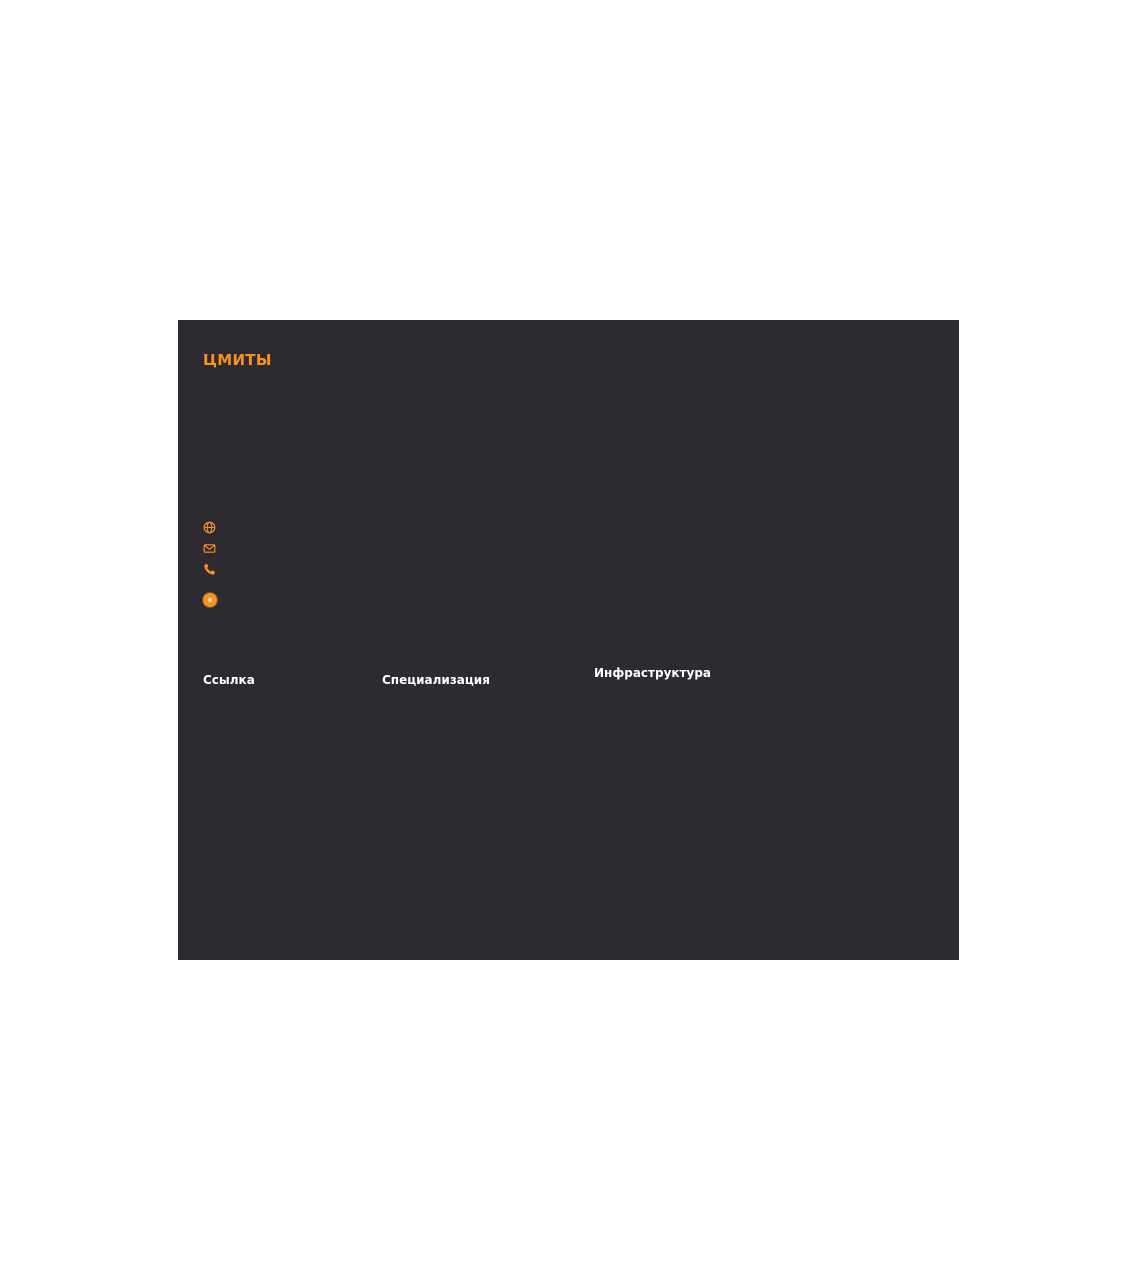 This screenshot has width=1137, height=1280. I want to click on specialization-label: Специализация, so click(436, 680).